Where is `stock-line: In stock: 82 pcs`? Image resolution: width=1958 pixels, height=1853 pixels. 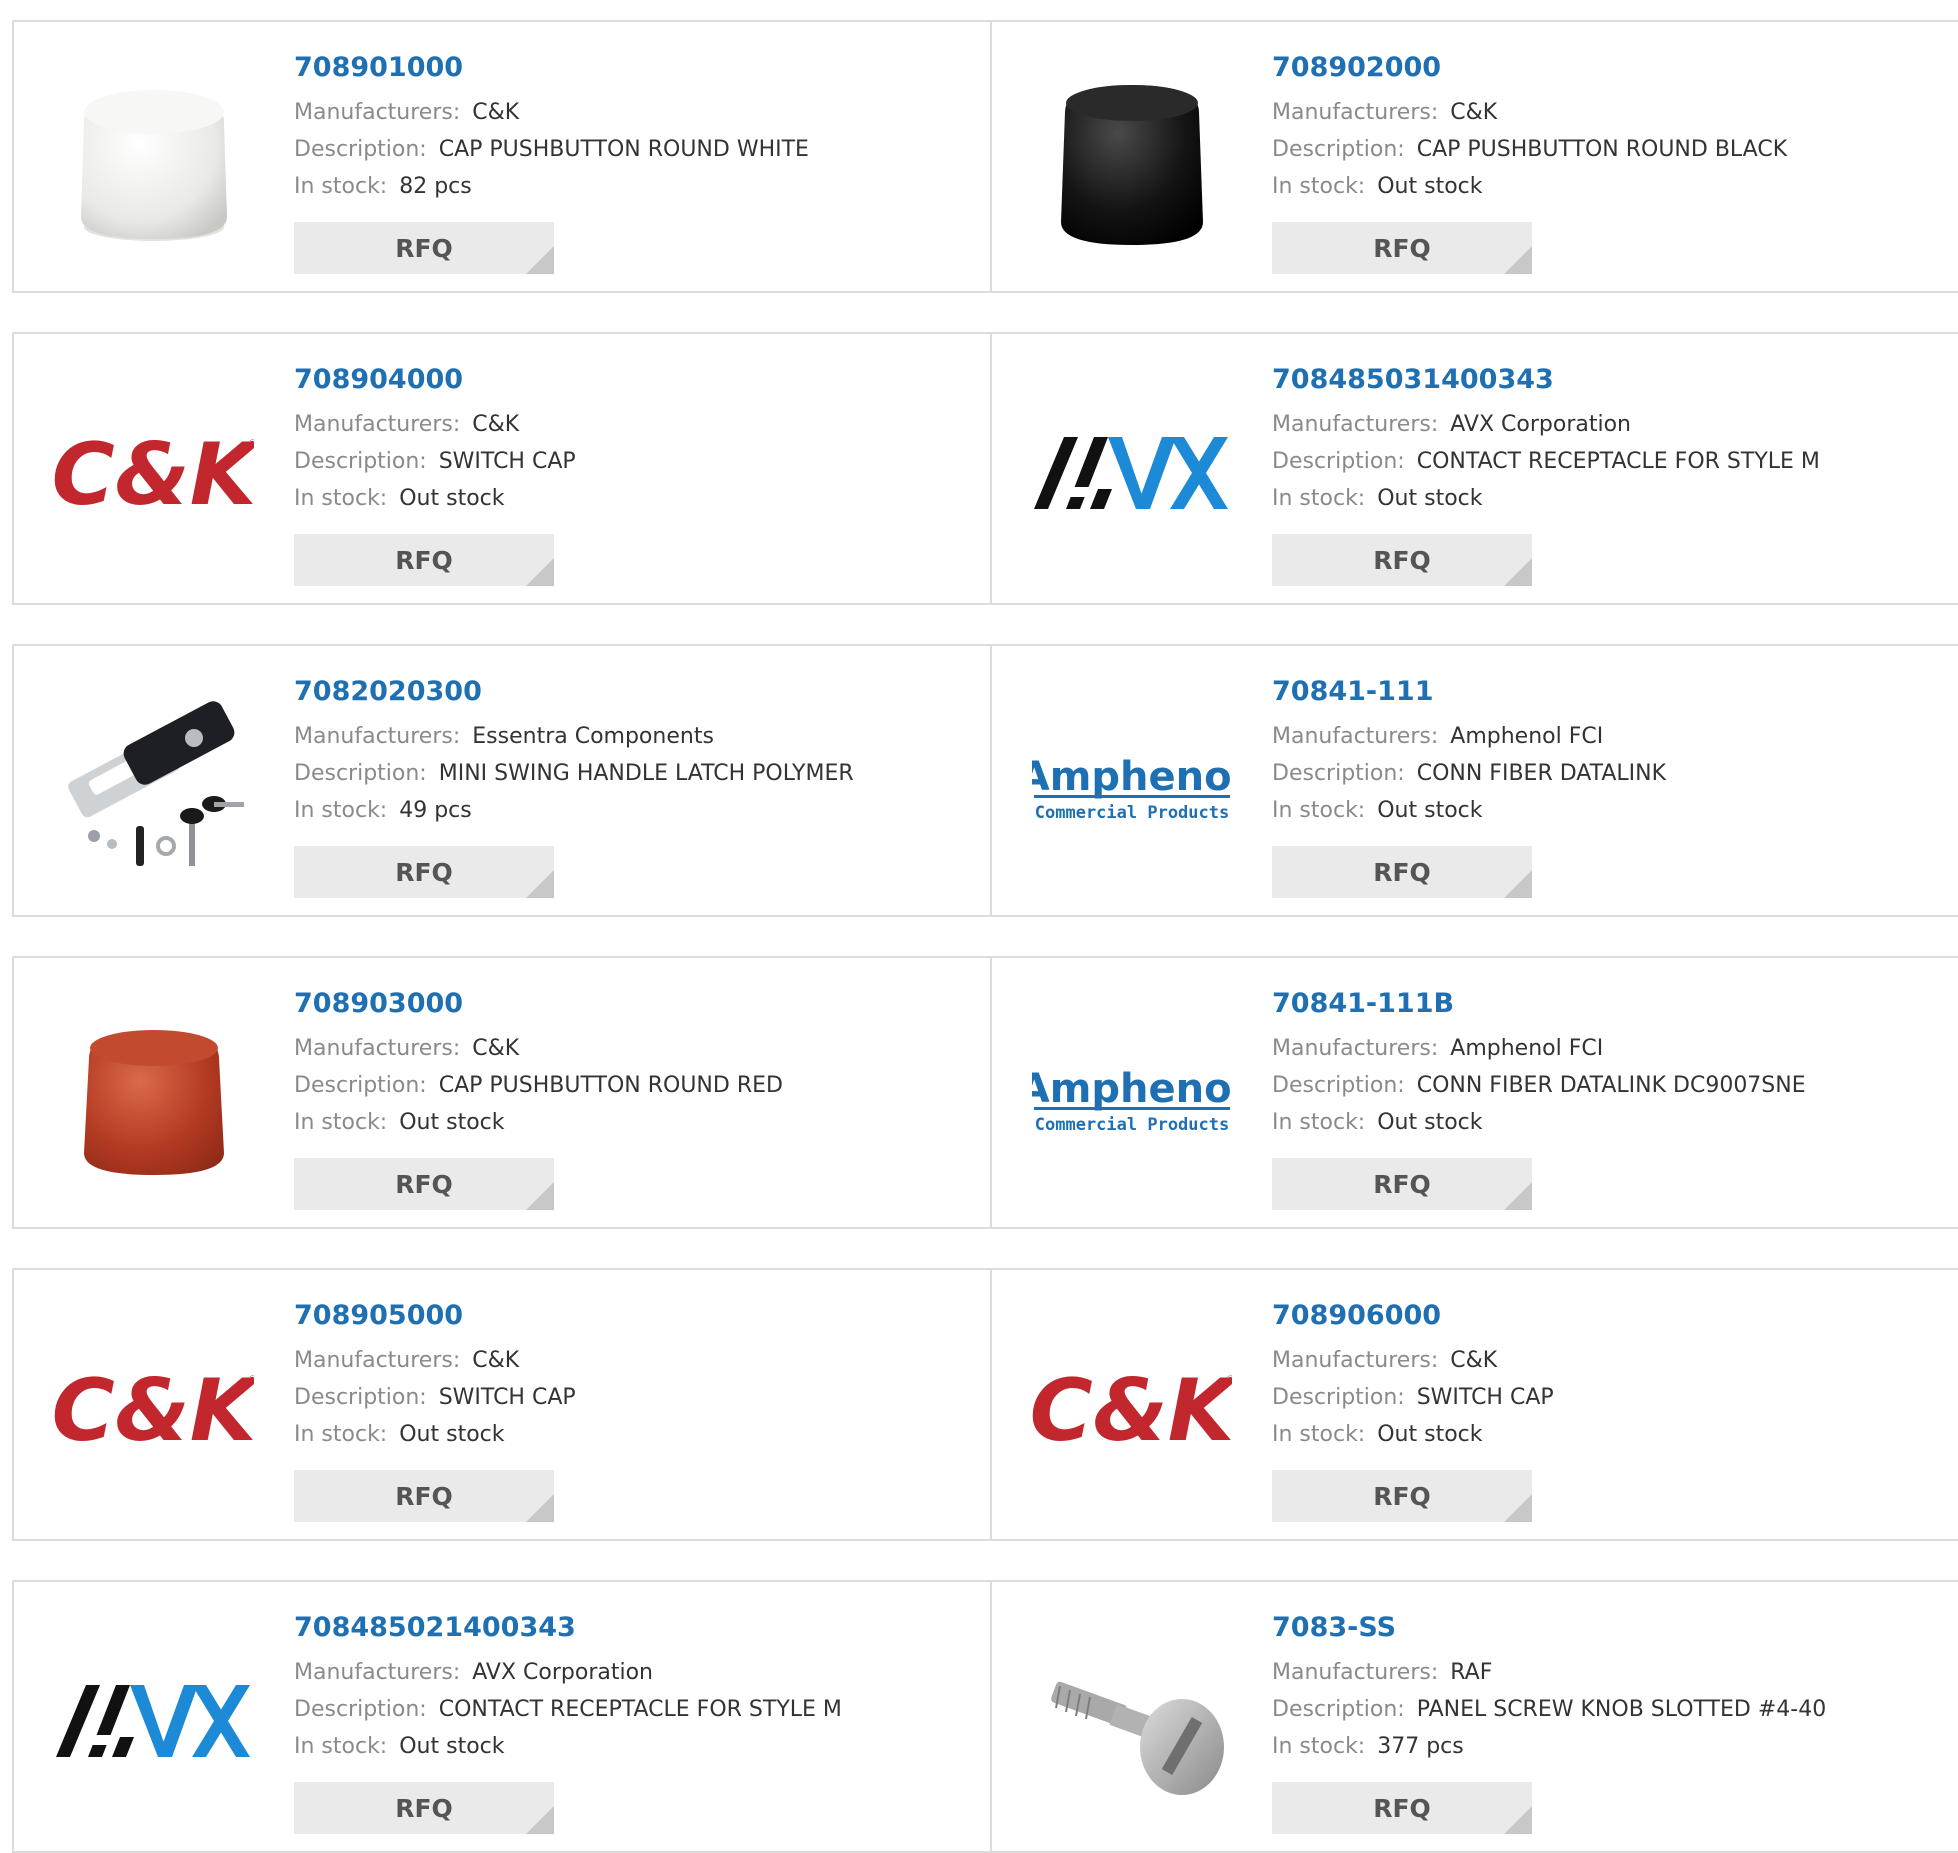
stock-line: In stock: 82 pcs is located at coordinates (624, 186).